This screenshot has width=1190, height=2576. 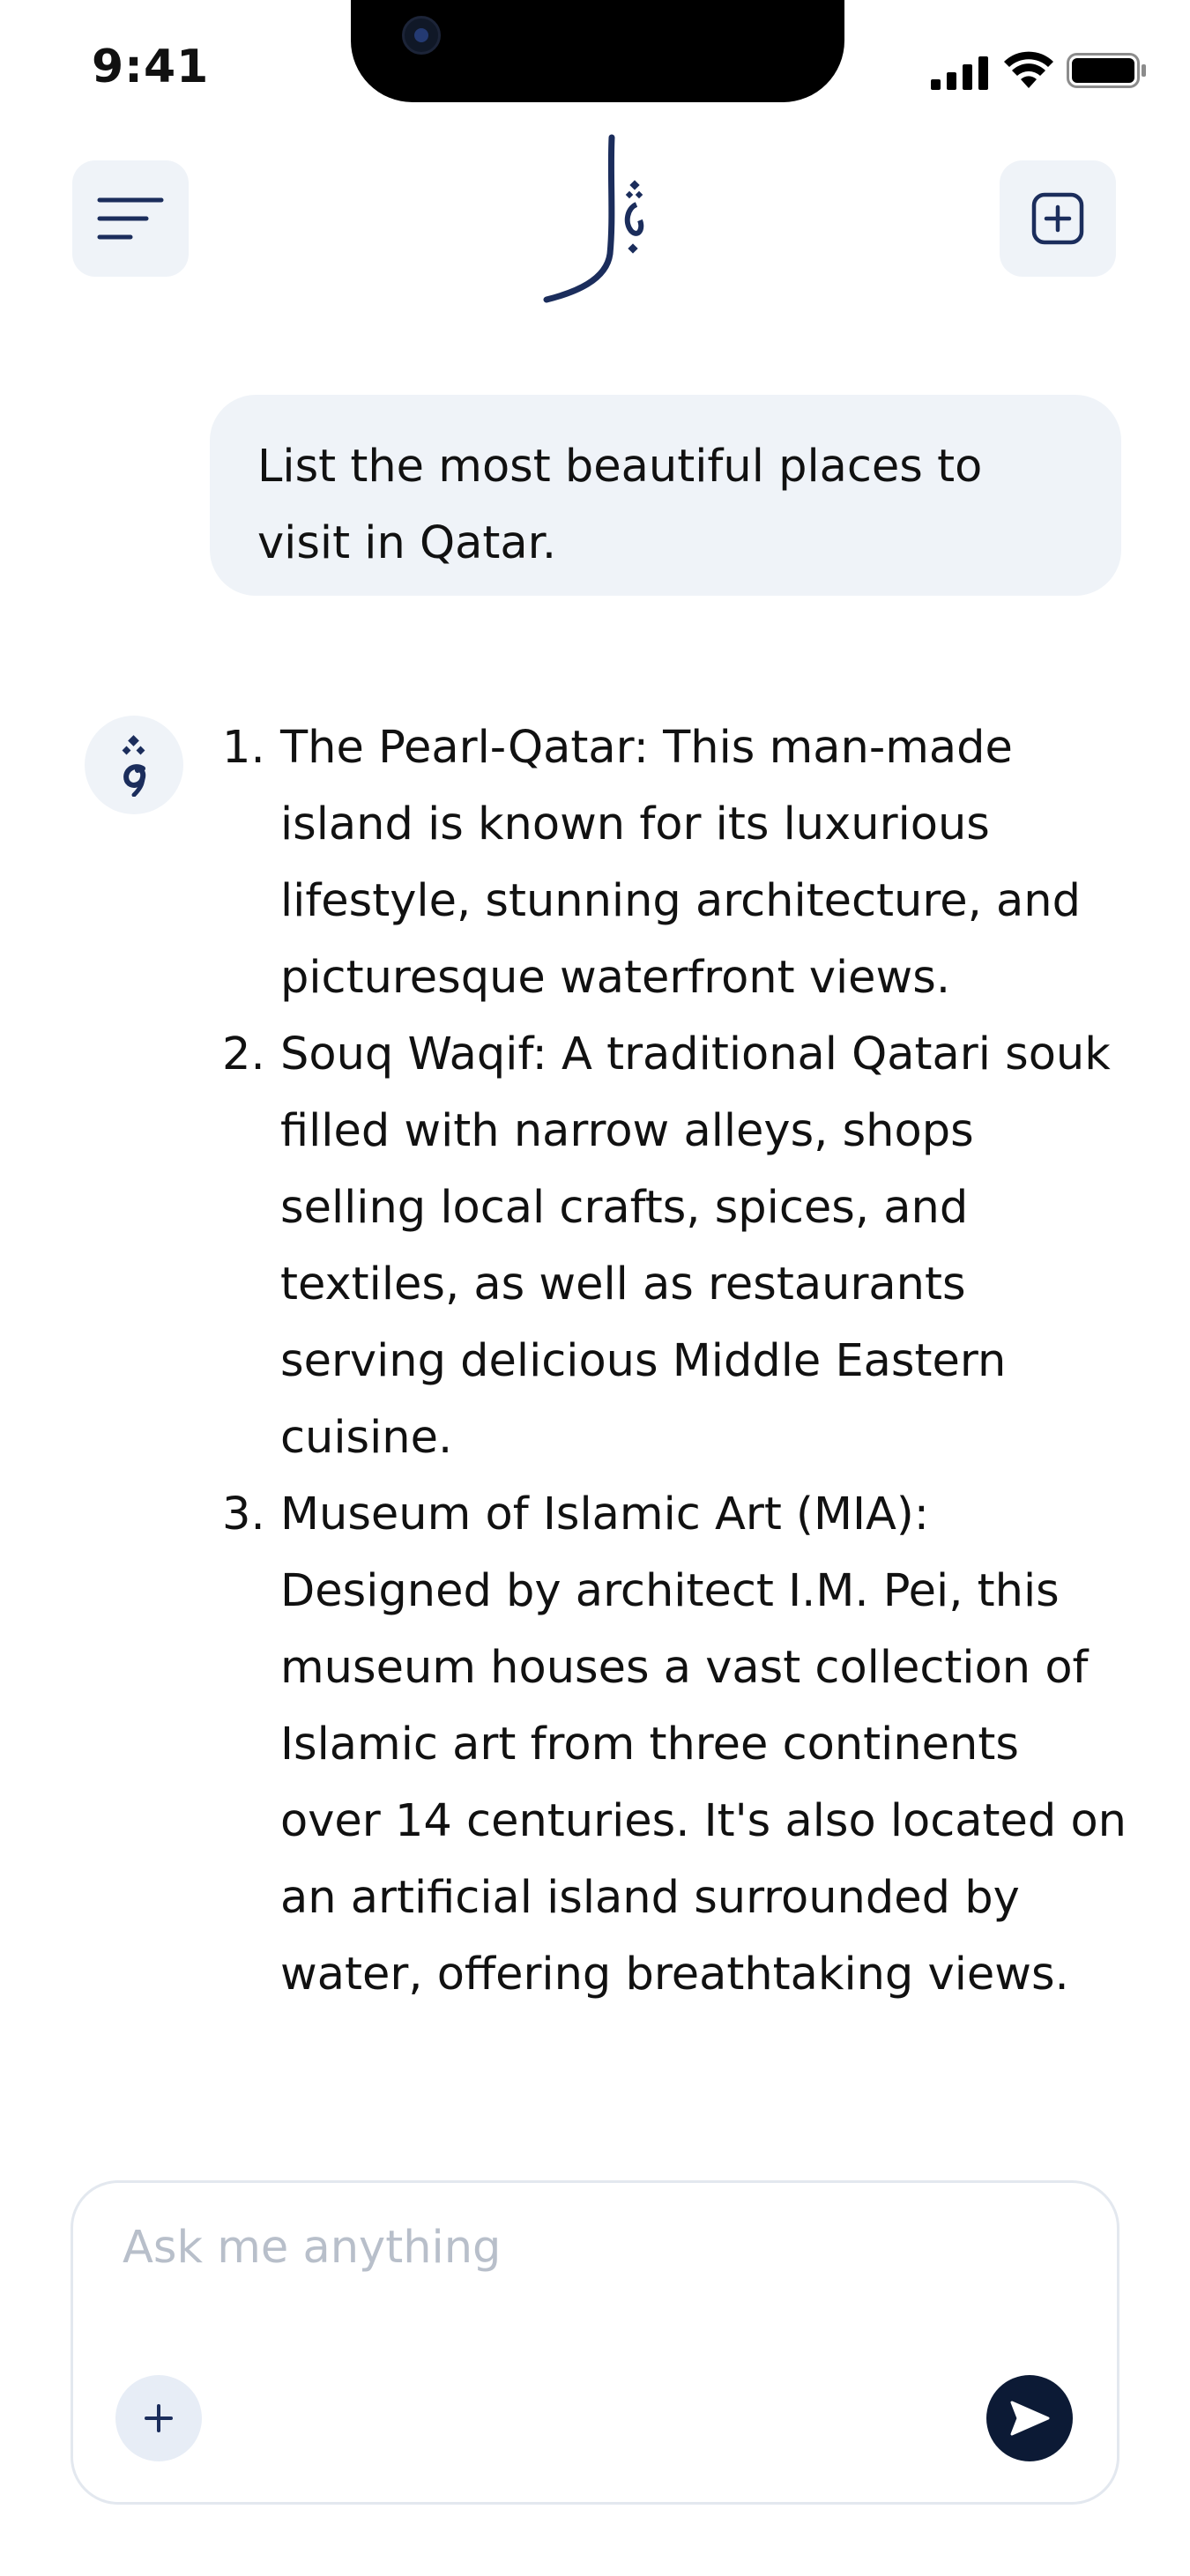 I want to click on list-item-number: 1., so click(x=243, y=748).